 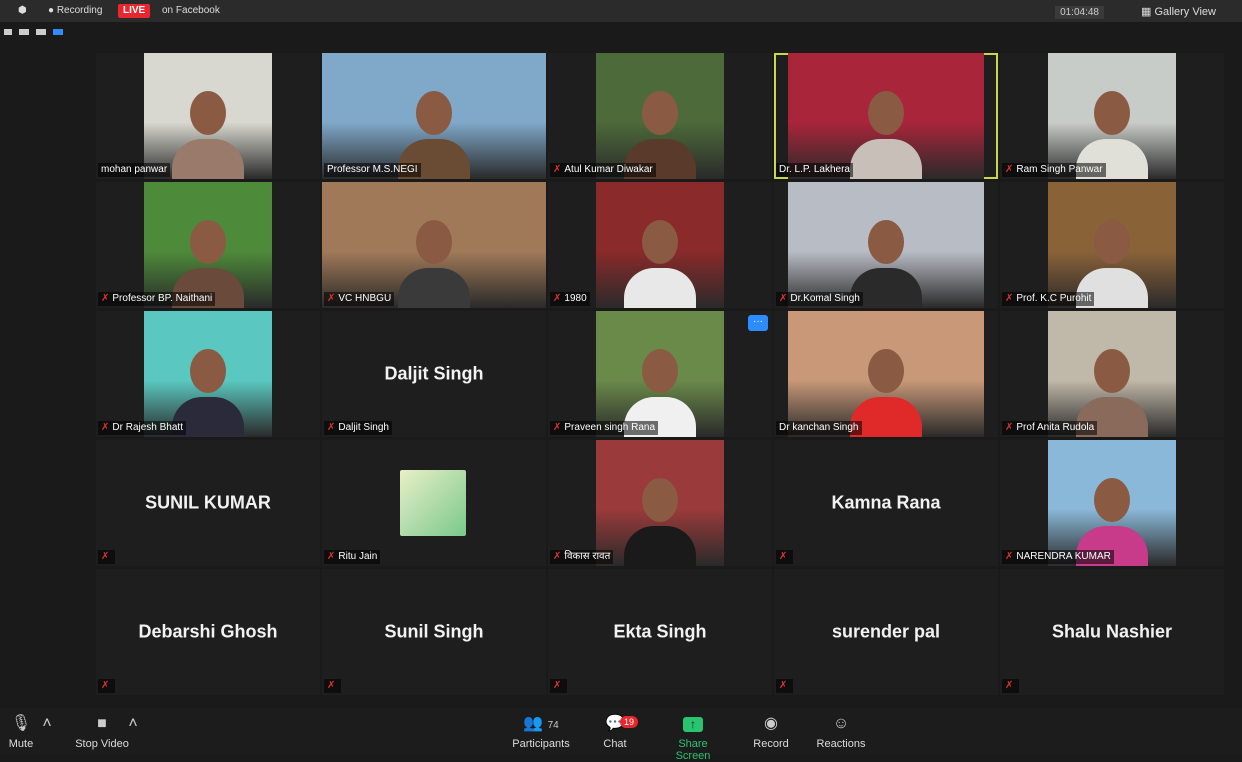 I want to click on participant-name: Dr Rajesh Bhatt, so click(x=147, y=427).